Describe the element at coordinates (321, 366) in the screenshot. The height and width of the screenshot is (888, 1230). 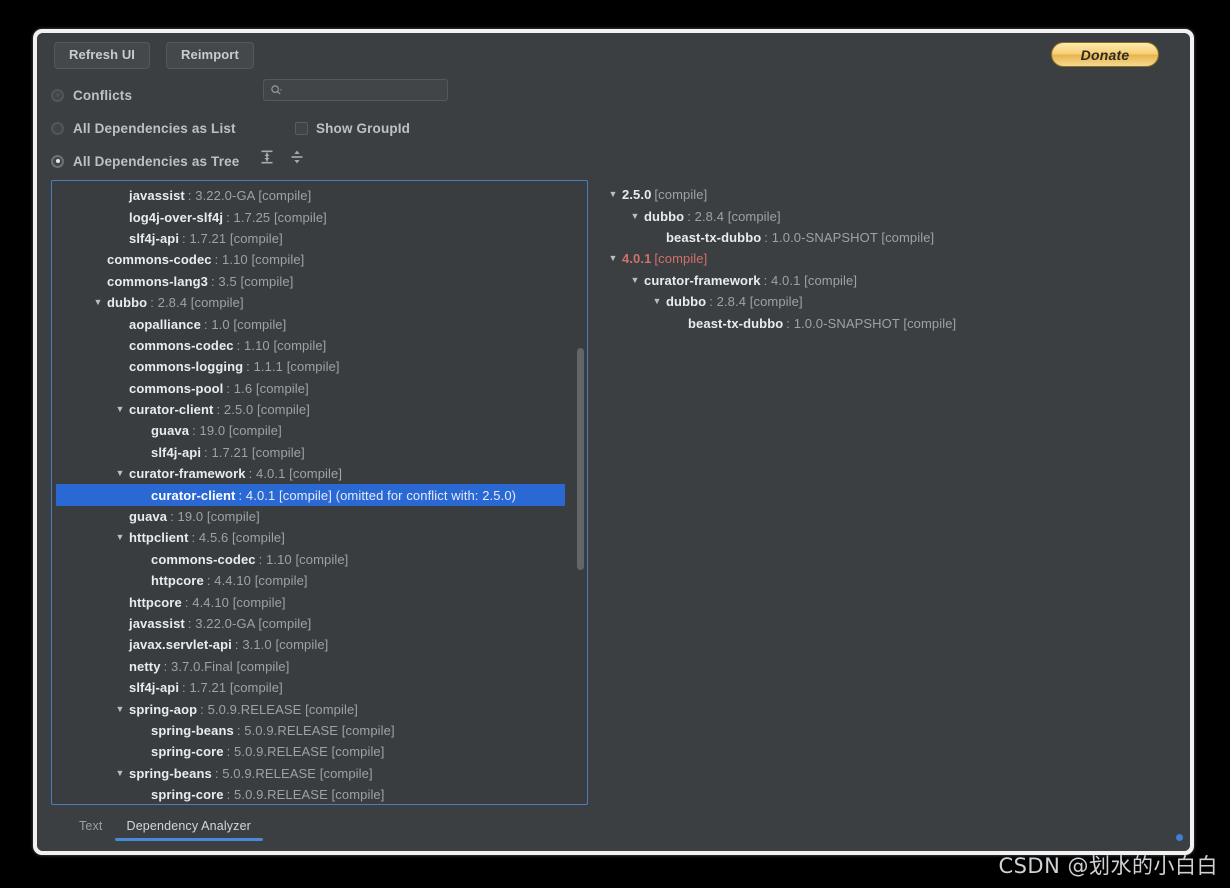
I see `tree-node: ▼commons-logging: 1.1.1 [compile]` at that location.